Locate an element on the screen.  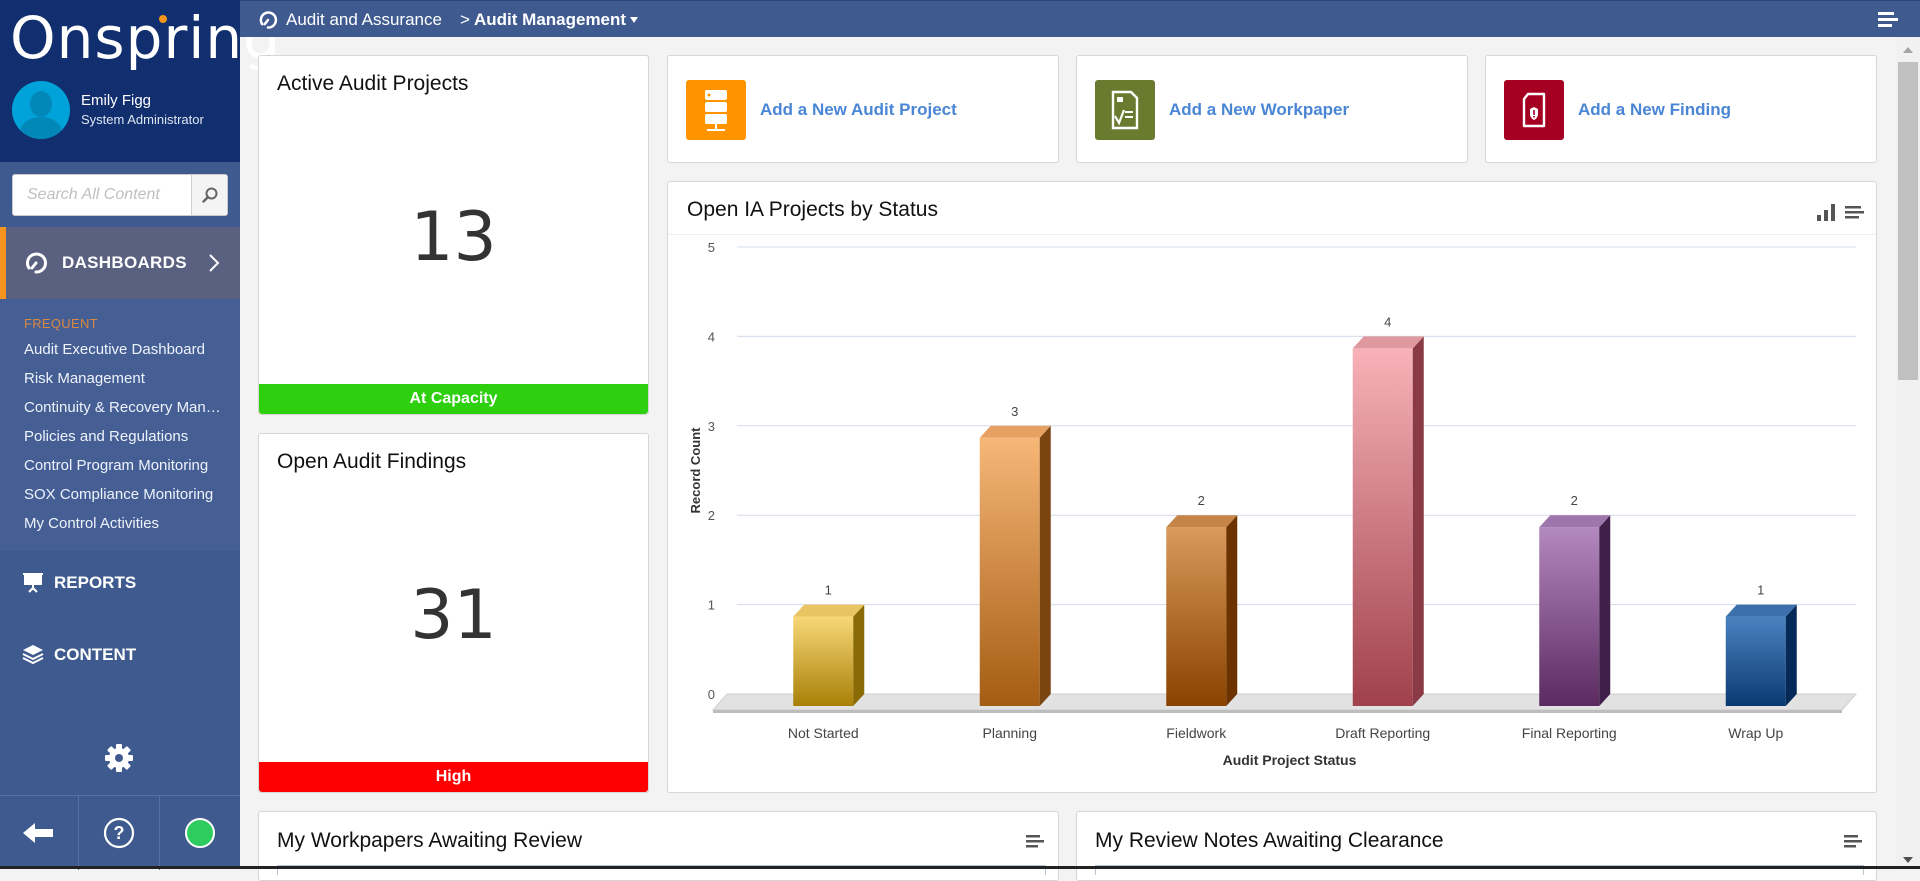
x-tick-label: Wrap Up is located at coordinates (1755, 733).